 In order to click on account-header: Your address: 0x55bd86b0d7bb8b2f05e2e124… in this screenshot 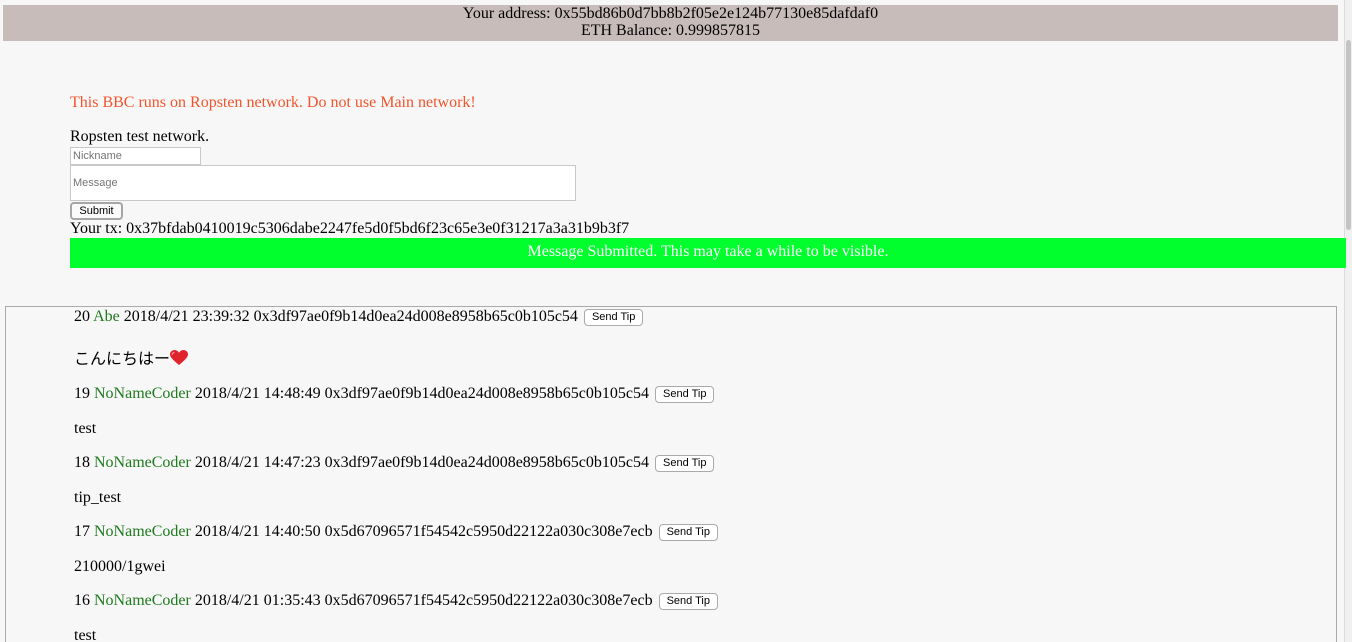, I will do `click(670, 23)`.